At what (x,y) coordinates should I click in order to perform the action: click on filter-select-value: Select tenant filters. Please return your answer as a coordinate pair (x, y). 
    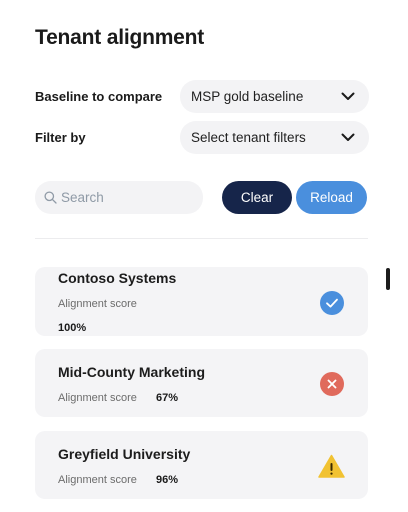
    Looking at the image, I should click on (248, 137).